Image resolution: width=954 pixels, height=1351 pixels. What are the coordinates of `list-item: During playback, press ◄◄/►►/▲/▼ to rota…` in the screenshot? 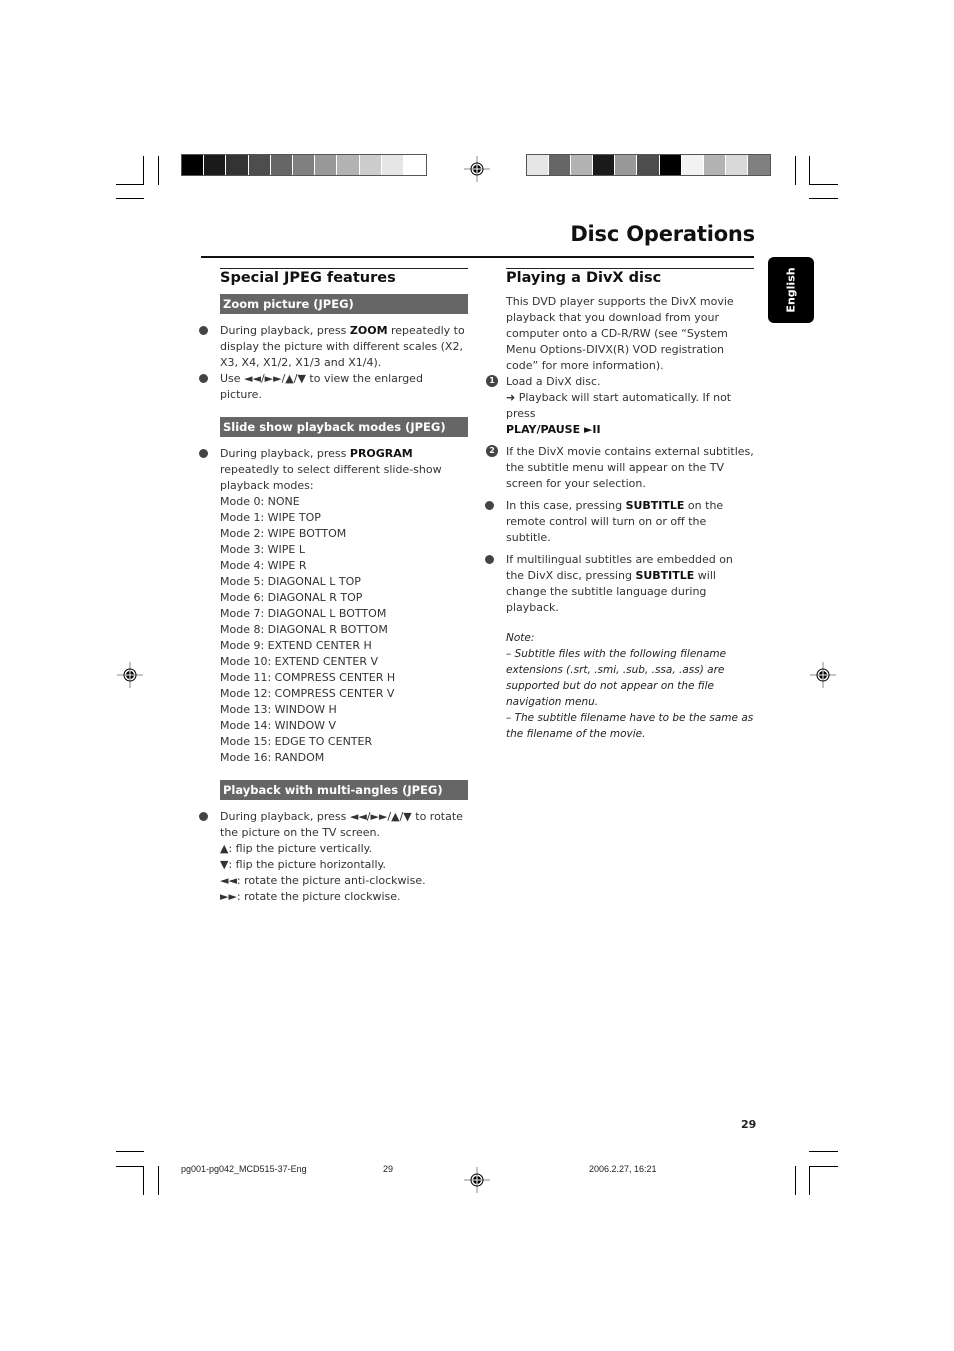 It's located at (333, 825).